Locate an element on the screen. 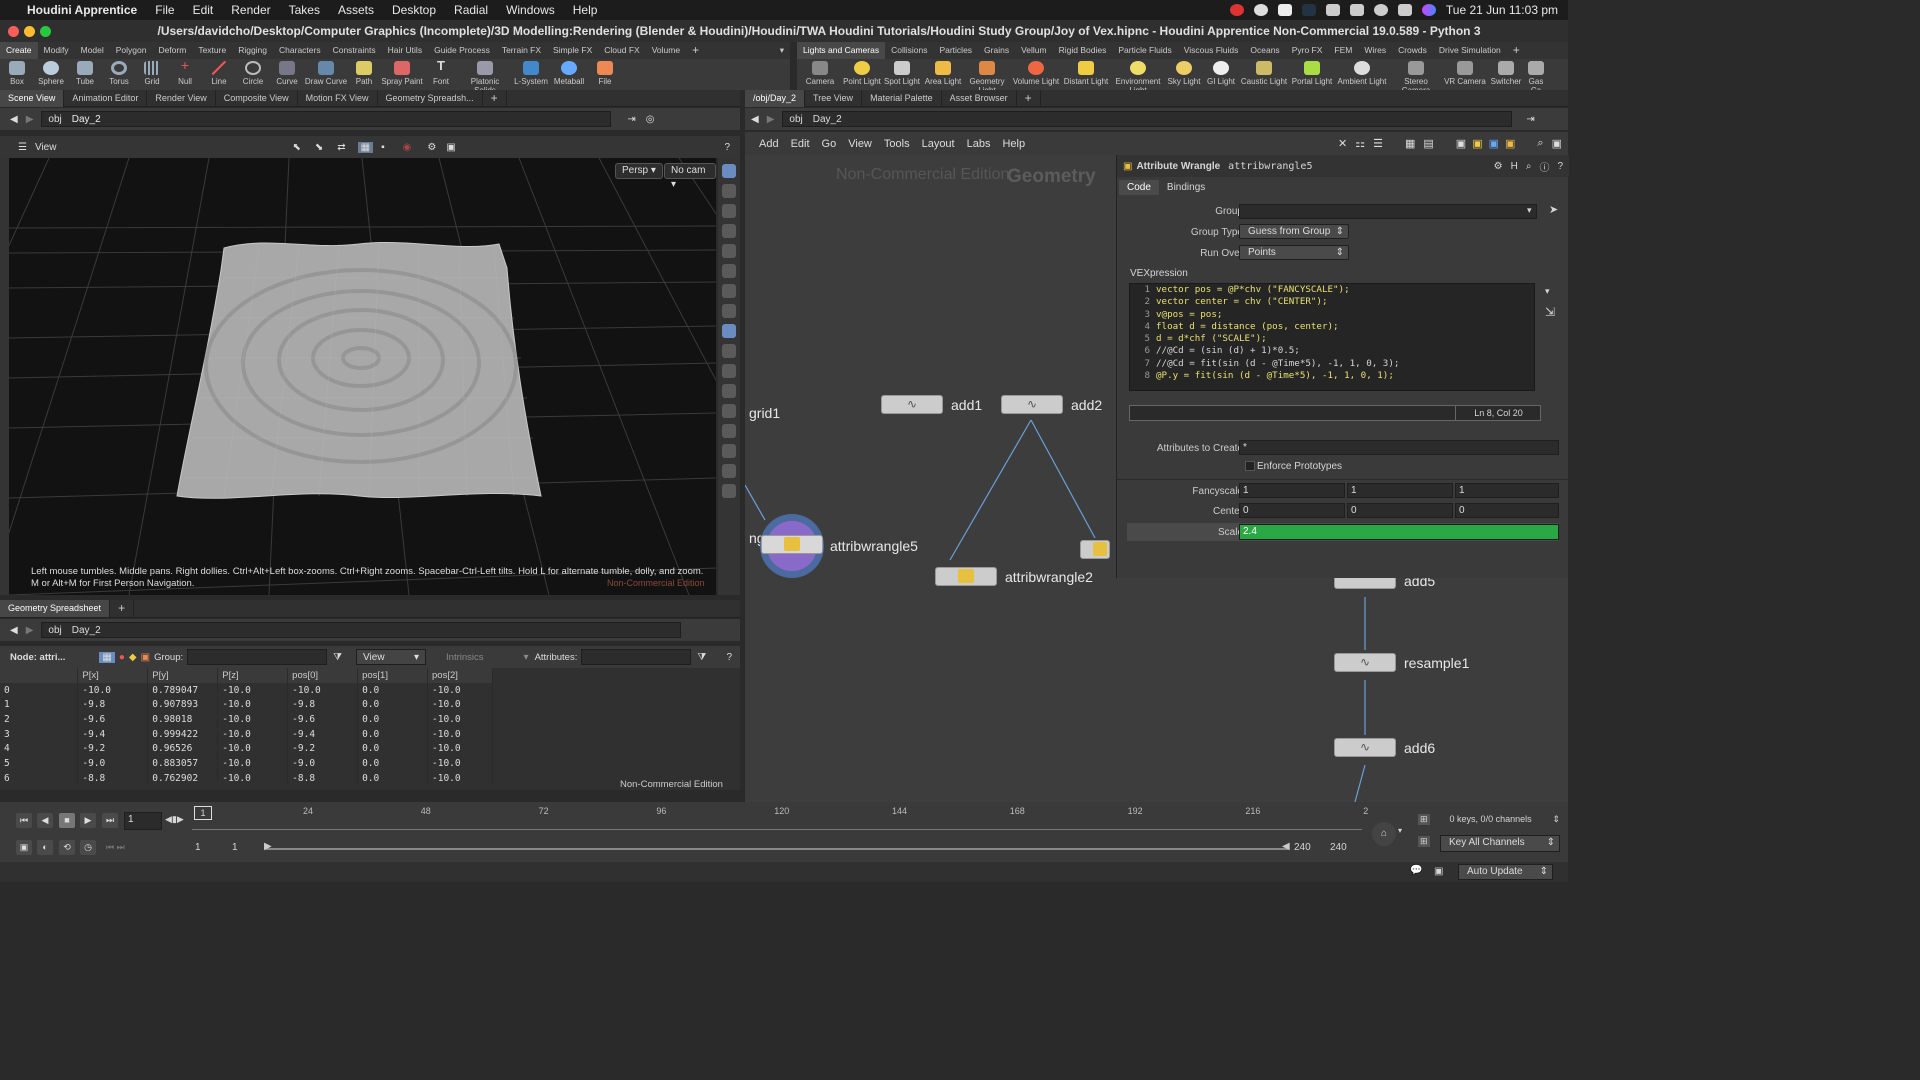 The width and height of the screenshot is (1920, 1080). table-cell: 0.907893 is located at coordinates (183, 705).